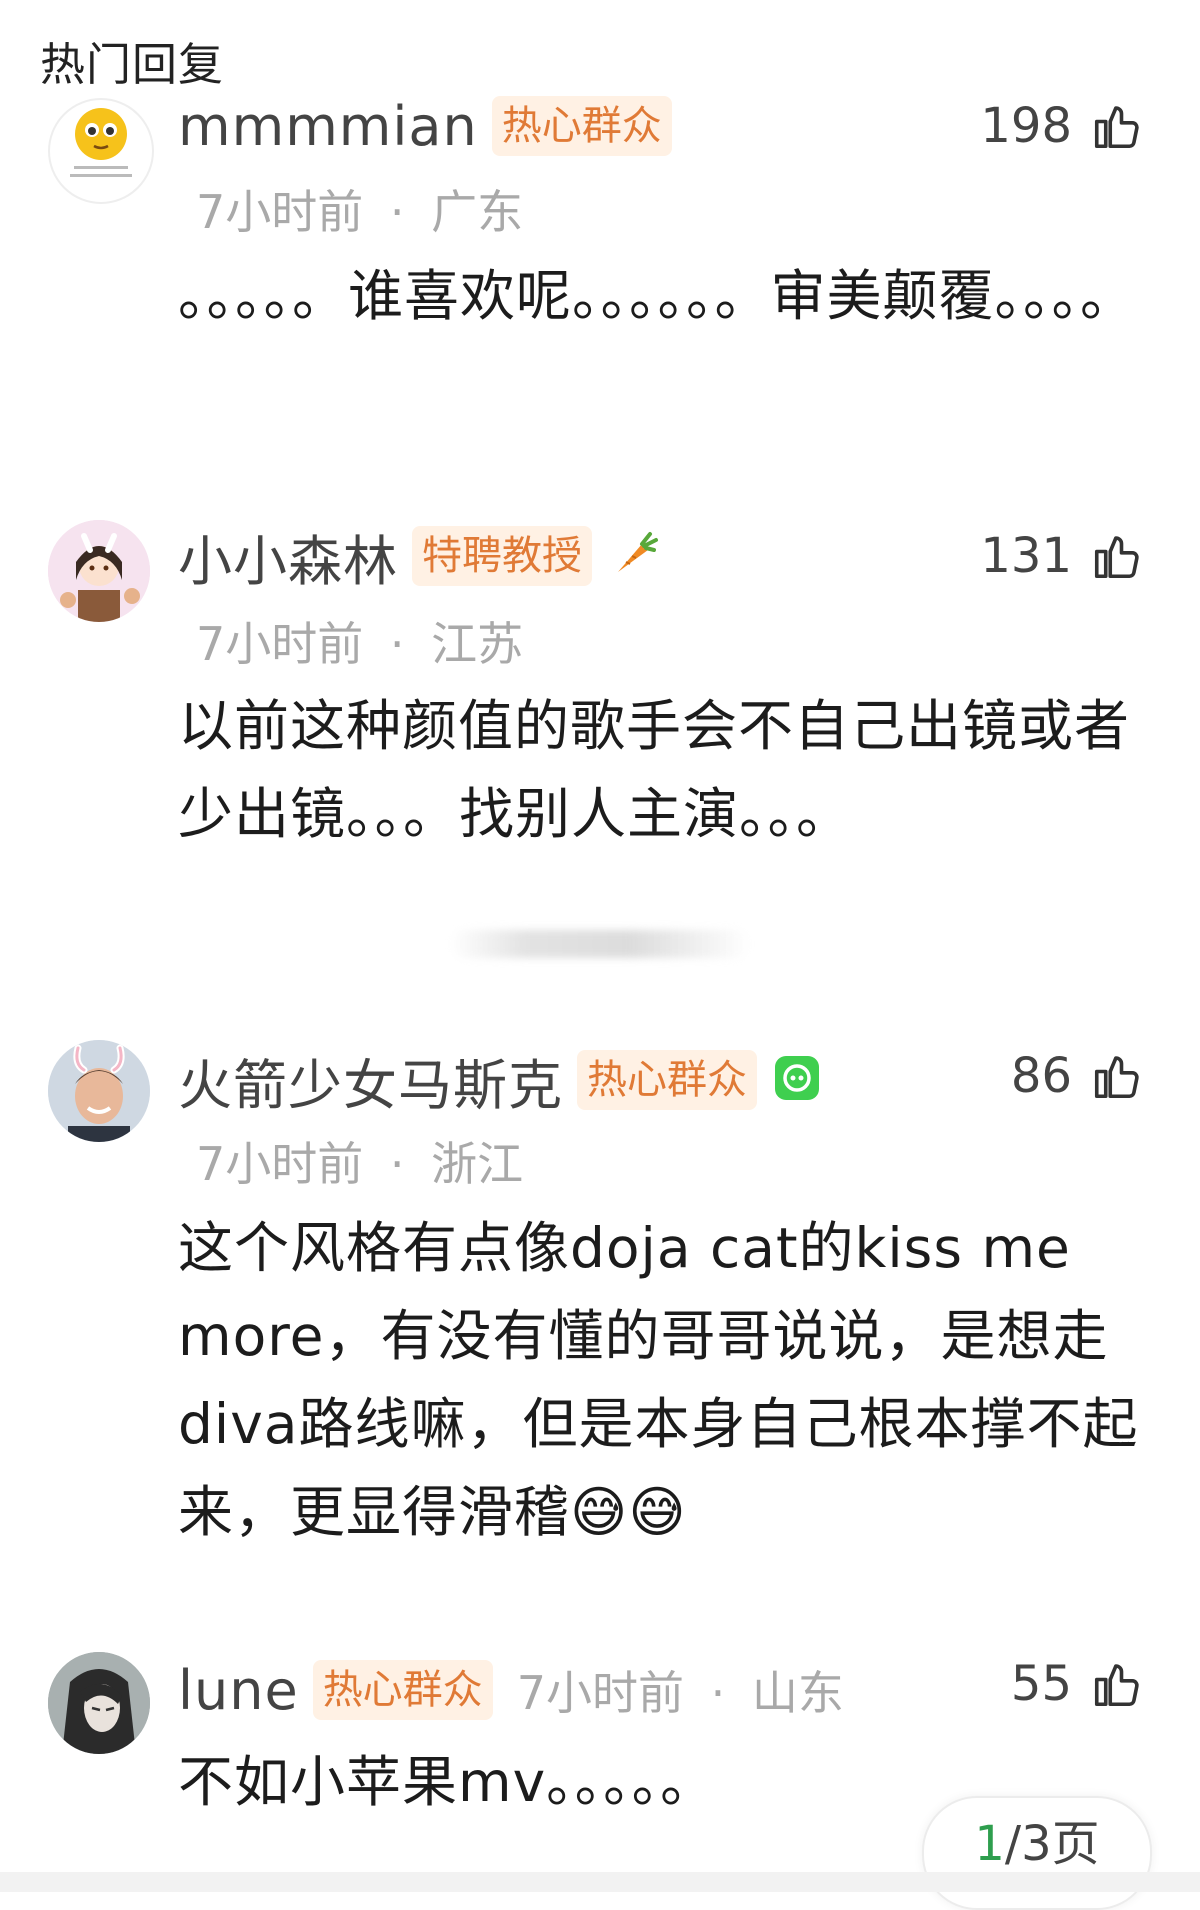 The height and width of the screenshot is (1910, 1200). What do you see at coordinates (600, 944) in the screenshot?
I see `blurred-overlay` at bounding box center [600, 944].